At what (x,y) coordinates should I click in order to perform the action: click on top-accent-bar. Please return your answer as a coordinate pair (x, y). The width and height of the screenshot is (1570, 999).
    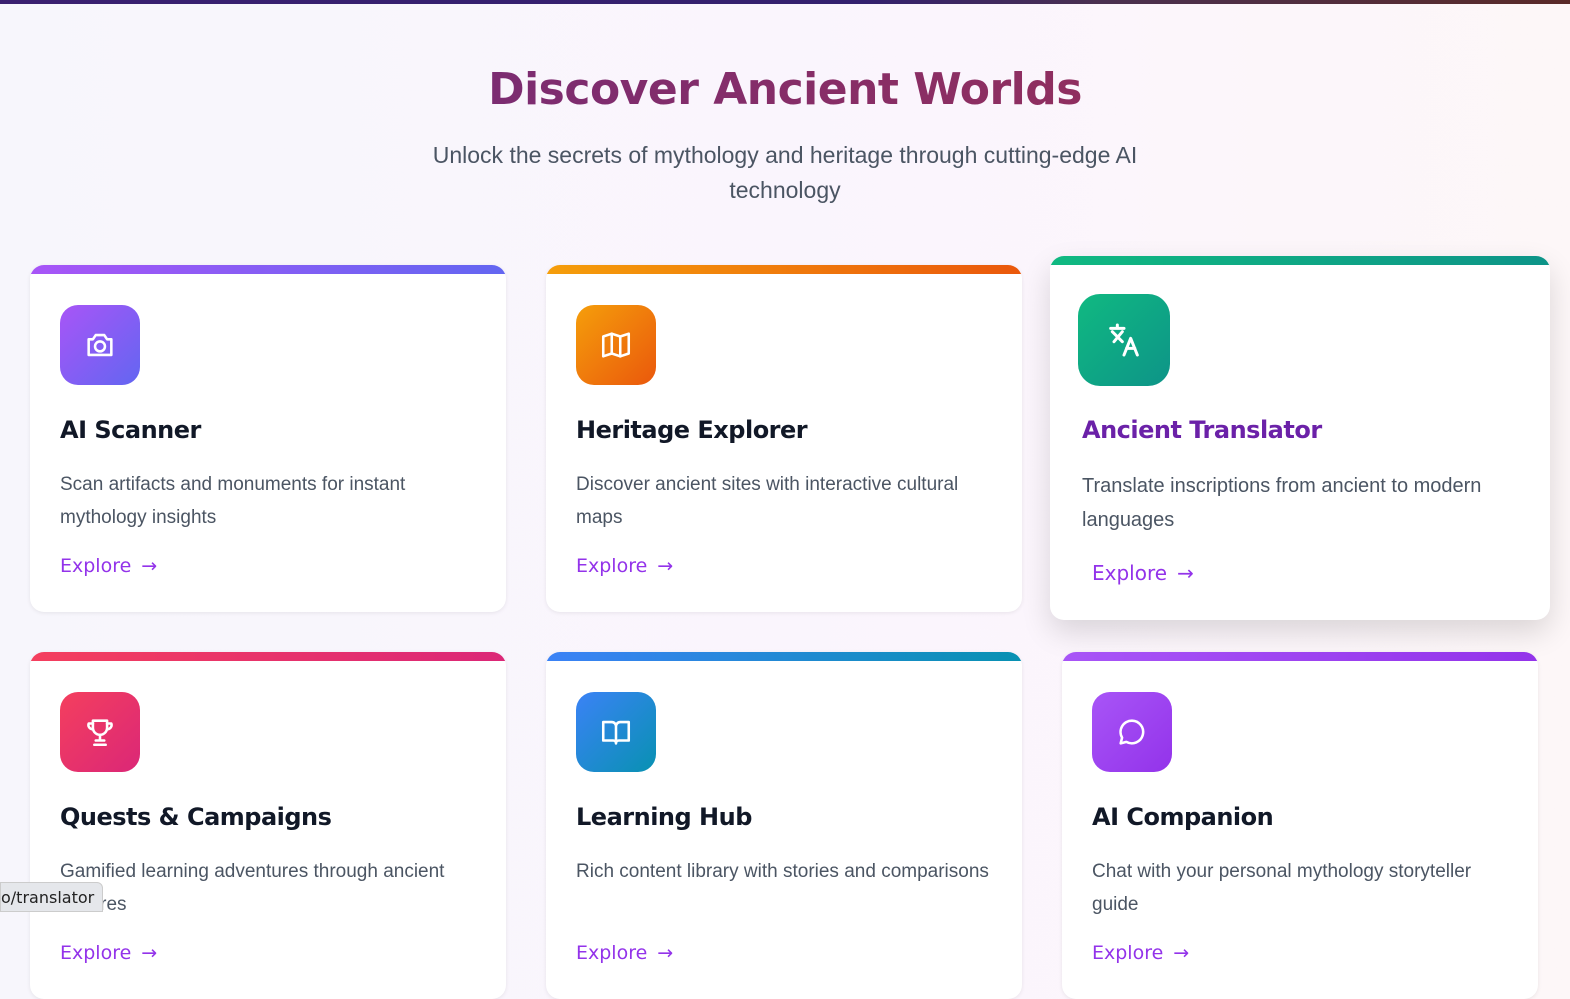
    Looking at the image, I should click on (785, 2).